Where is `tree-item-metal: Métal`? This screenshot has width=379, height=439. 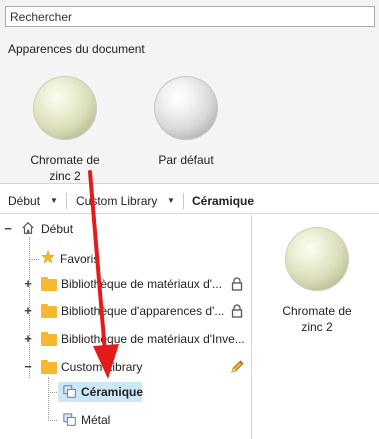
tree-item-metal: Métal is located at coordinates (125, 420).